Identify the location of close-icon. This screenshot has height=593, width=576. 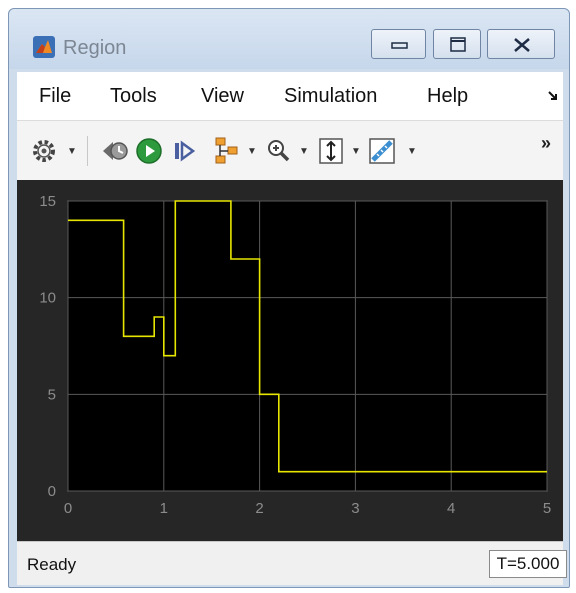
(522, 45).